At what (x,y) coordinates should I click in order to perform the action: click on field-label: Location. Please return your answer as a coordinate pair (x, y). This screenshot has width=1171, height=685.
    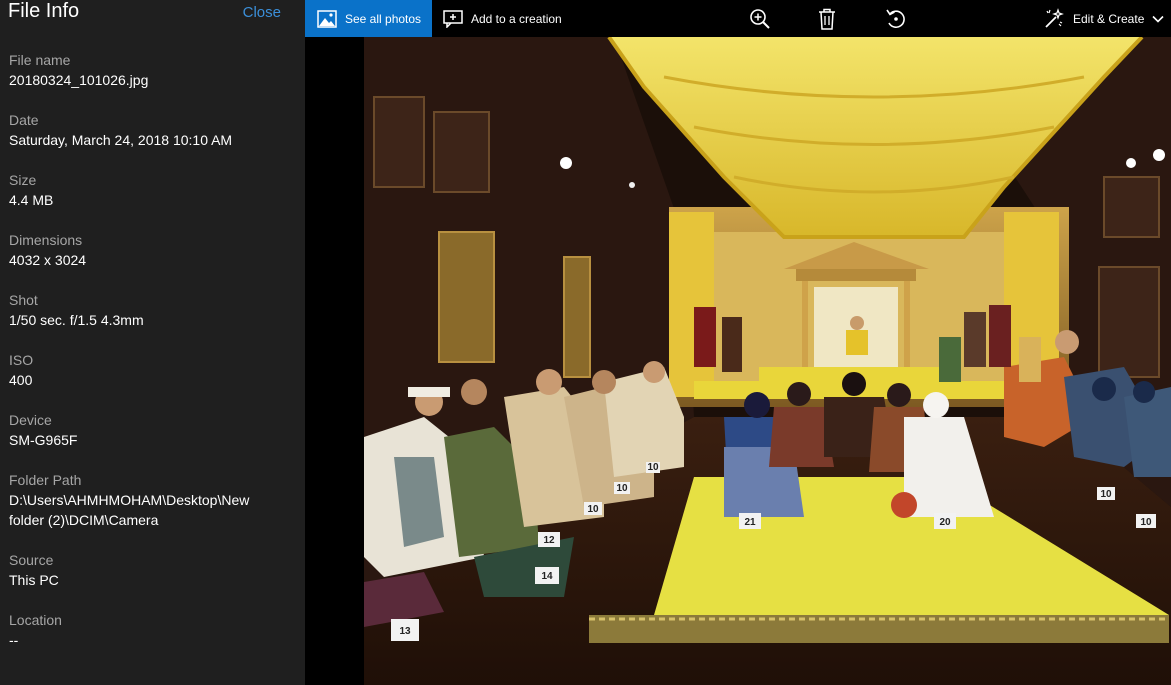
    Looking at the image, I should click on (35, 620).